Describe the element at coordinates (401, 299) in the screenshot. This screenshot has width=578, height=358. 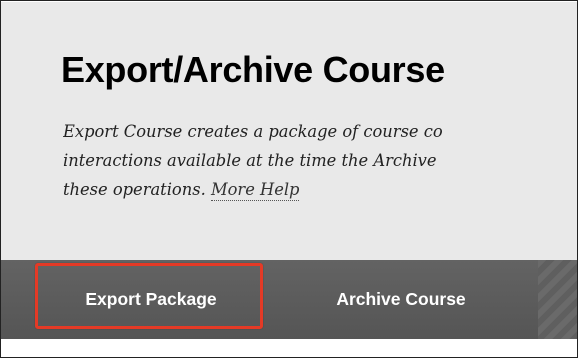
I see `tab-archive-course: Archive Course` at that location.